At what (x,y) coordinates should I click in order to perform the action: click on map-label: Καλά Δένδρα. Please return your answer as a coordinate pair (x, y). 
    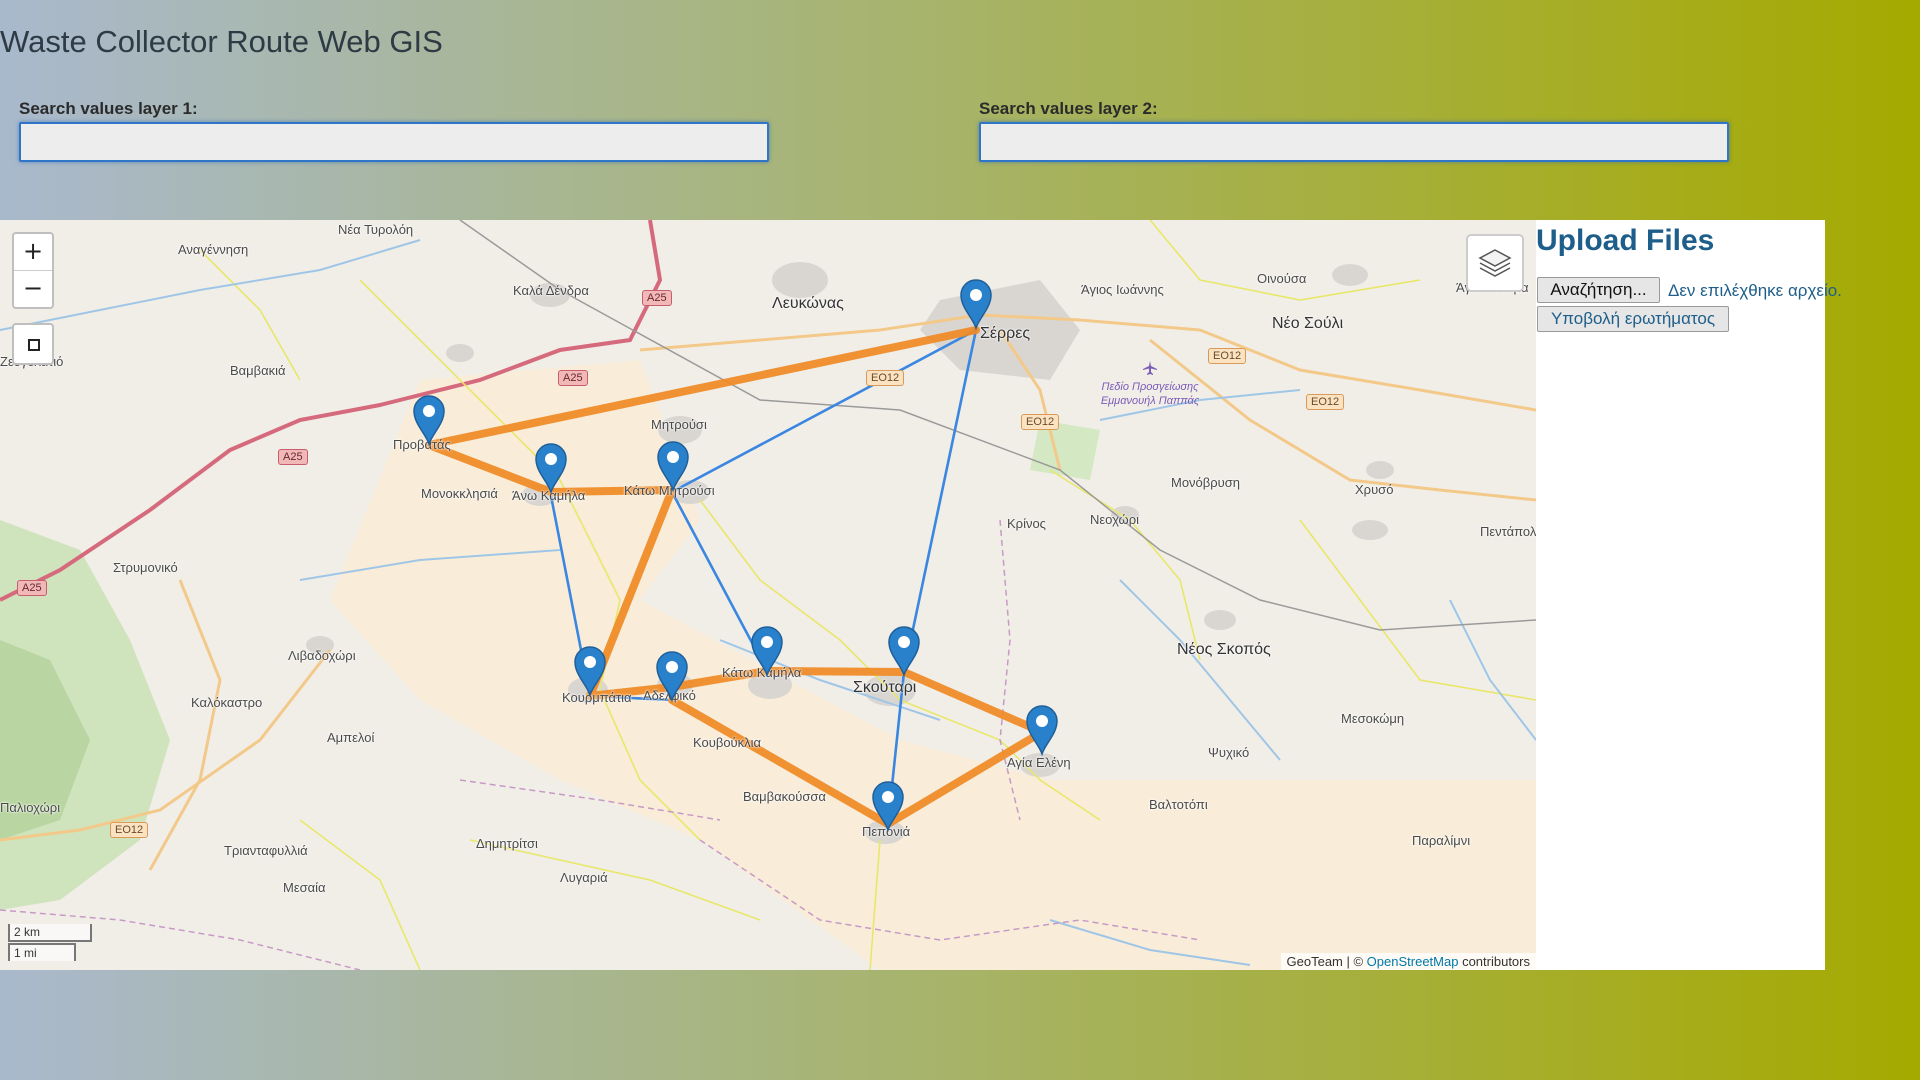
    Looking at the image, I should click on (551, 290).